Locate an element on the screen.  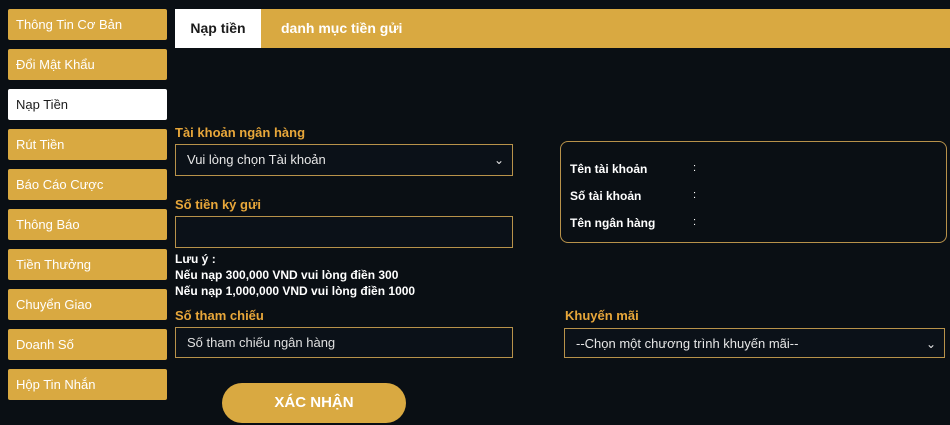
sidebar-item-withdraw: Rút Tiền is located at coordinates (87, 144).